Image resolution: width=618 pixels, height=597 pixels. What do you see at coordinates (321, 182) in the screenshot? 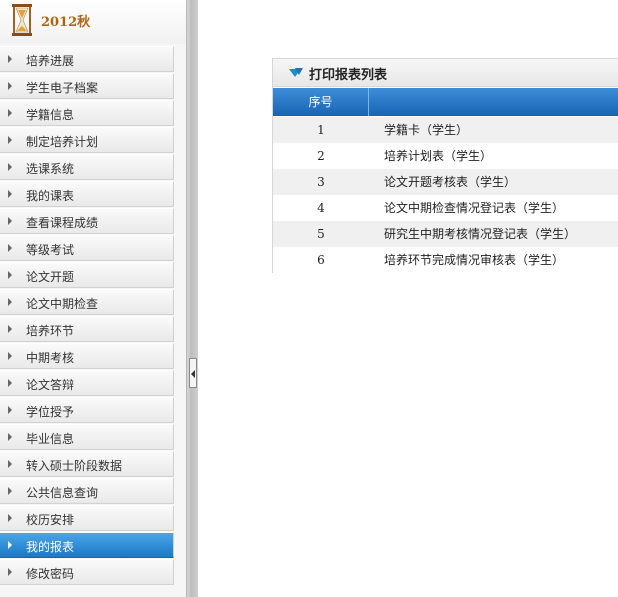
I see `row-seq: 3` at bounding box center [321, 182].